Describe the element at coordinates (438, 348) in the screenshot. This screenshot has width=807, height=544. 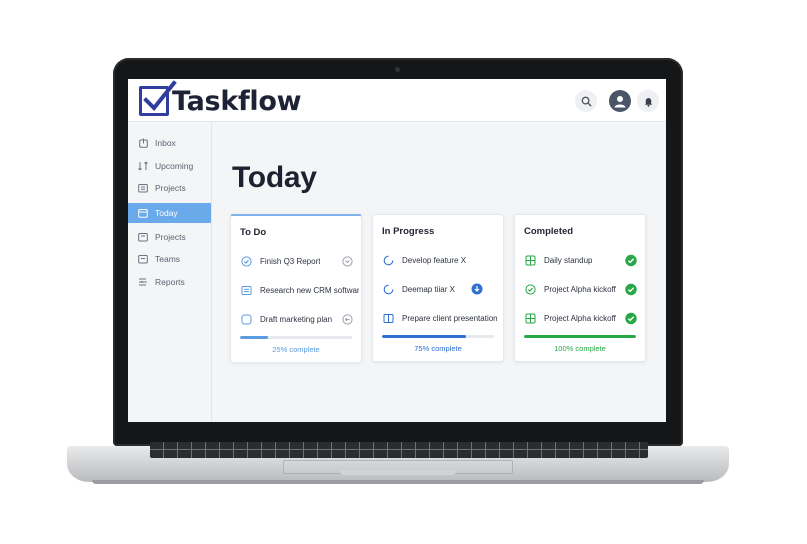
I see `progress-label: 75% complete` at that location.